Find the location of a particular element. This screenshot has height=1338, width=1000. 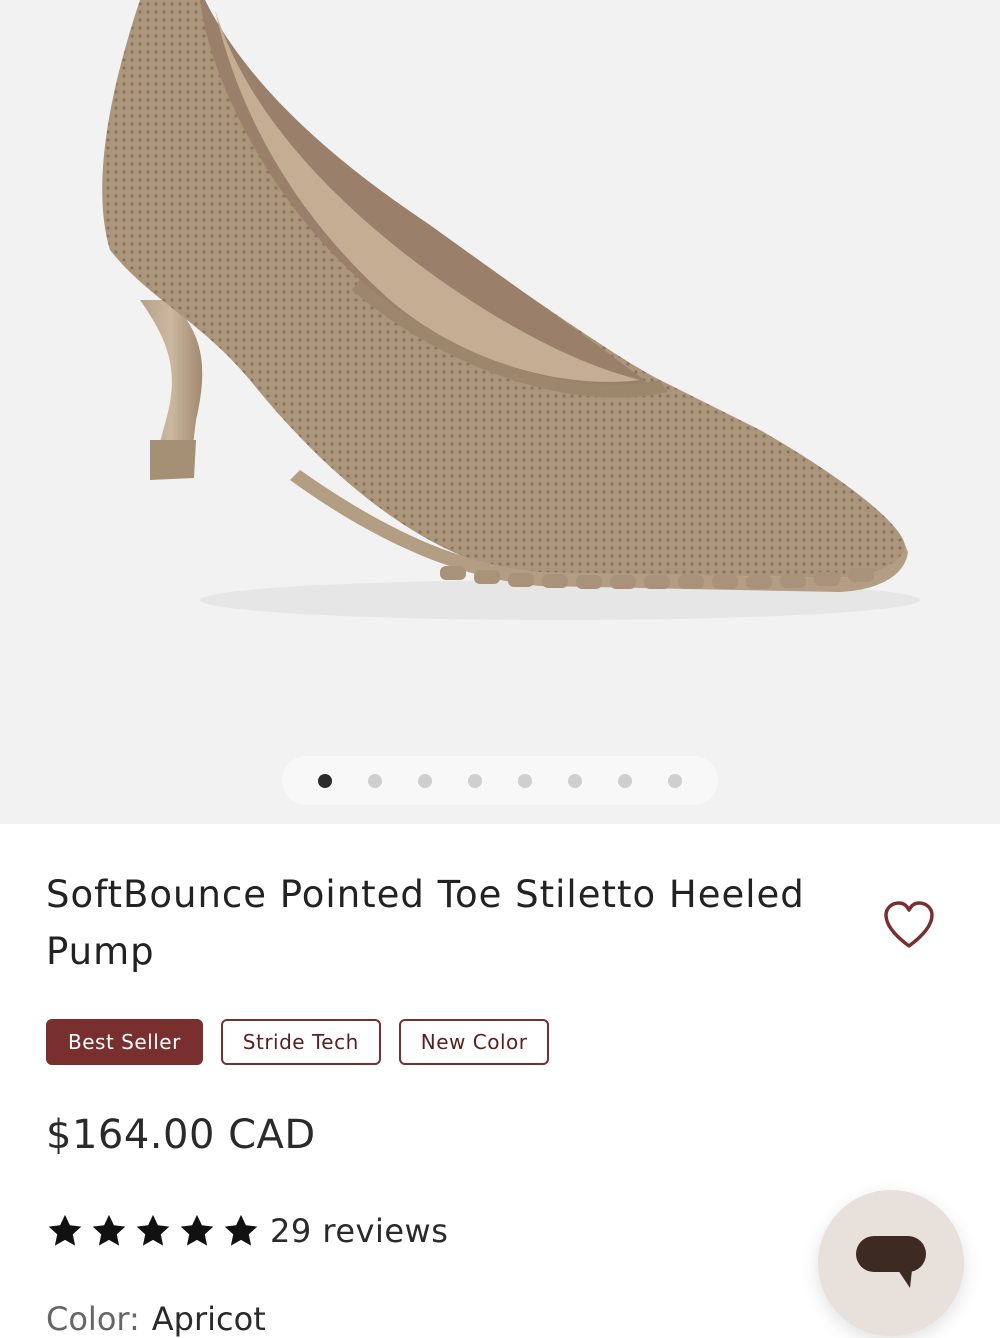

rating-stars is located at coordinates (153, 1231).